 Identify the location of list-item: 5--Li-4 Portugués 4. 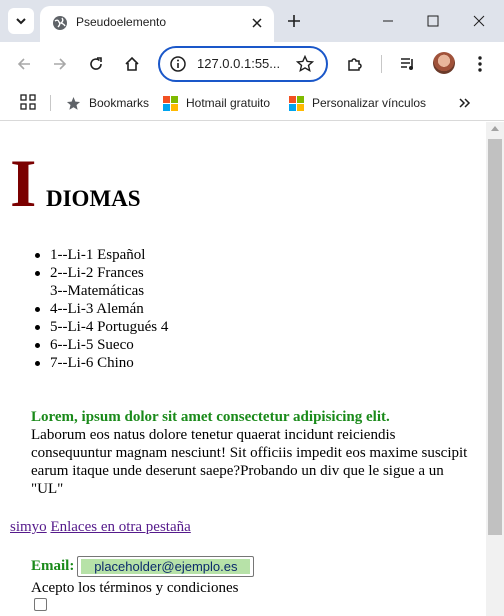
(102, 327).